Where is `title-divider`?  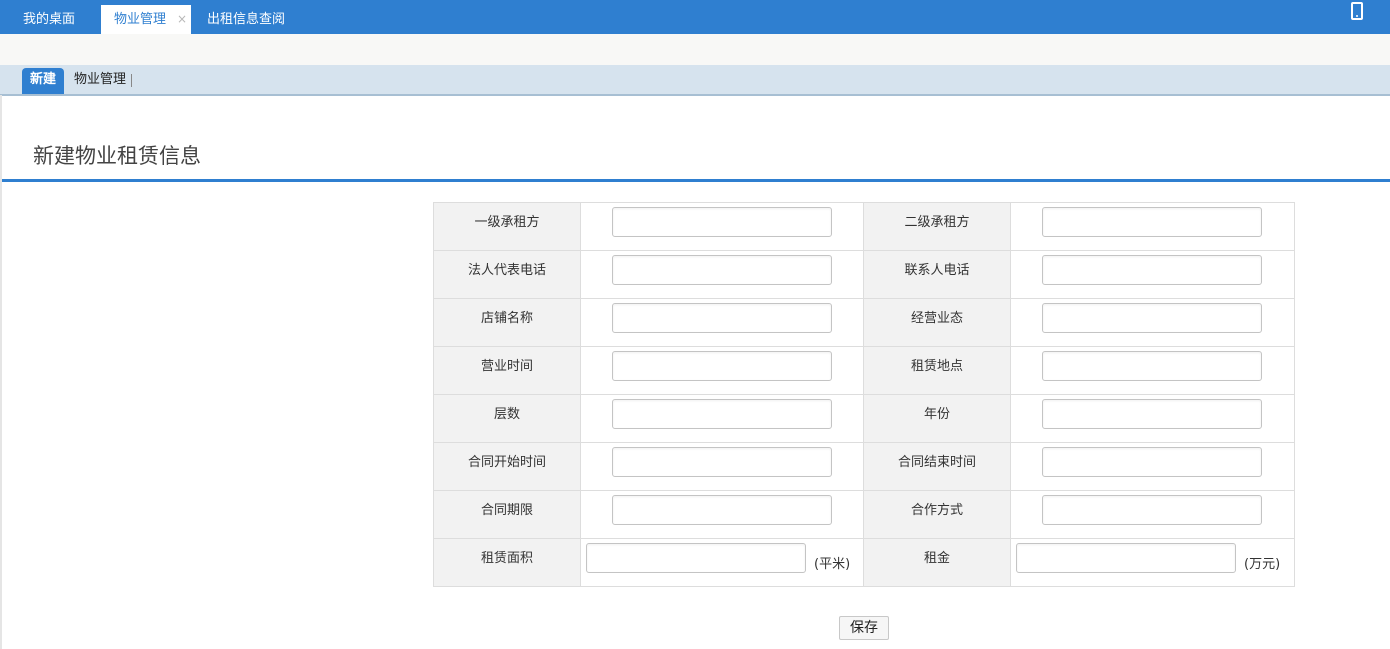
title-divider is located at coordinates (696, 180).